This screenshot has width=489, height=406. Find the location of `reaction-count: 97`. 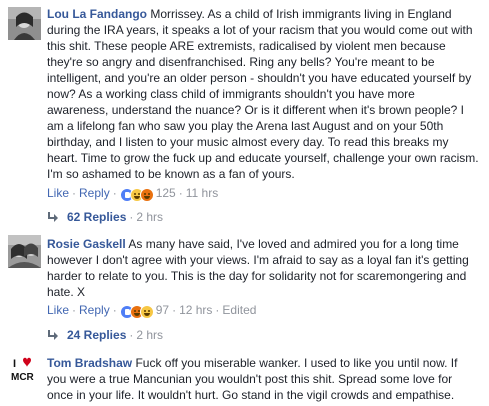

reaction-count: 97 is located at coordinates (162, 310).